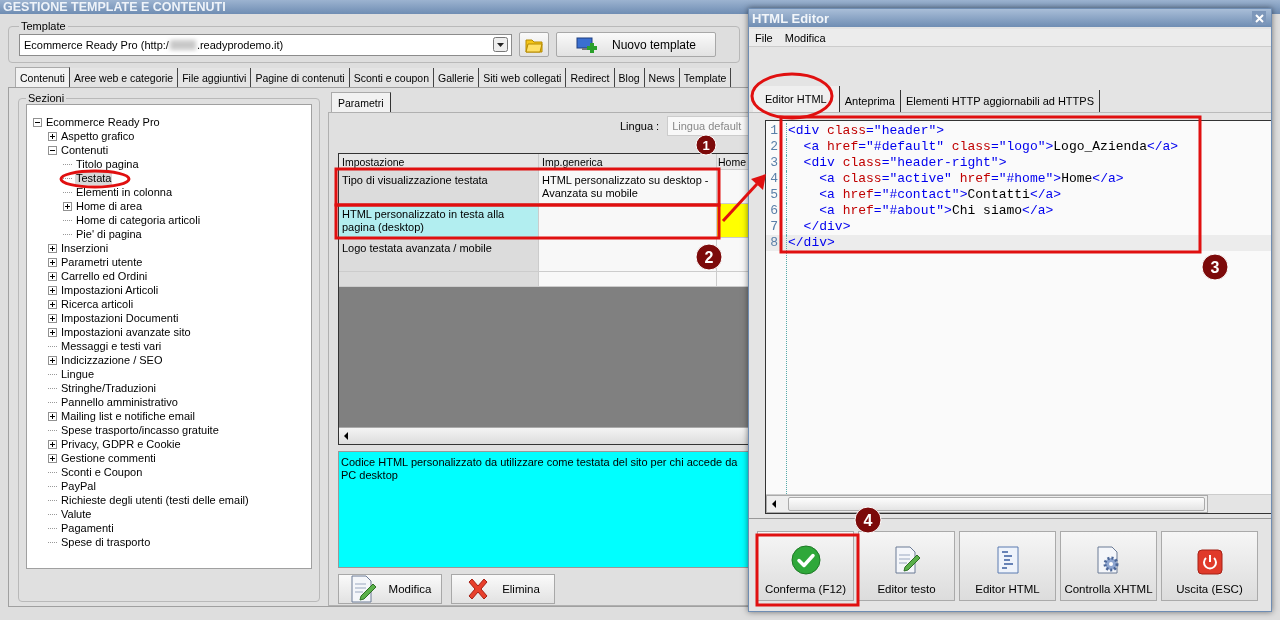 The image size is (1280, 620). What do you see at coordinates (126, 332) in the screenshot?
I see `tree-item: Impostazioni avanzate sito` at bounding box center [126, 332].